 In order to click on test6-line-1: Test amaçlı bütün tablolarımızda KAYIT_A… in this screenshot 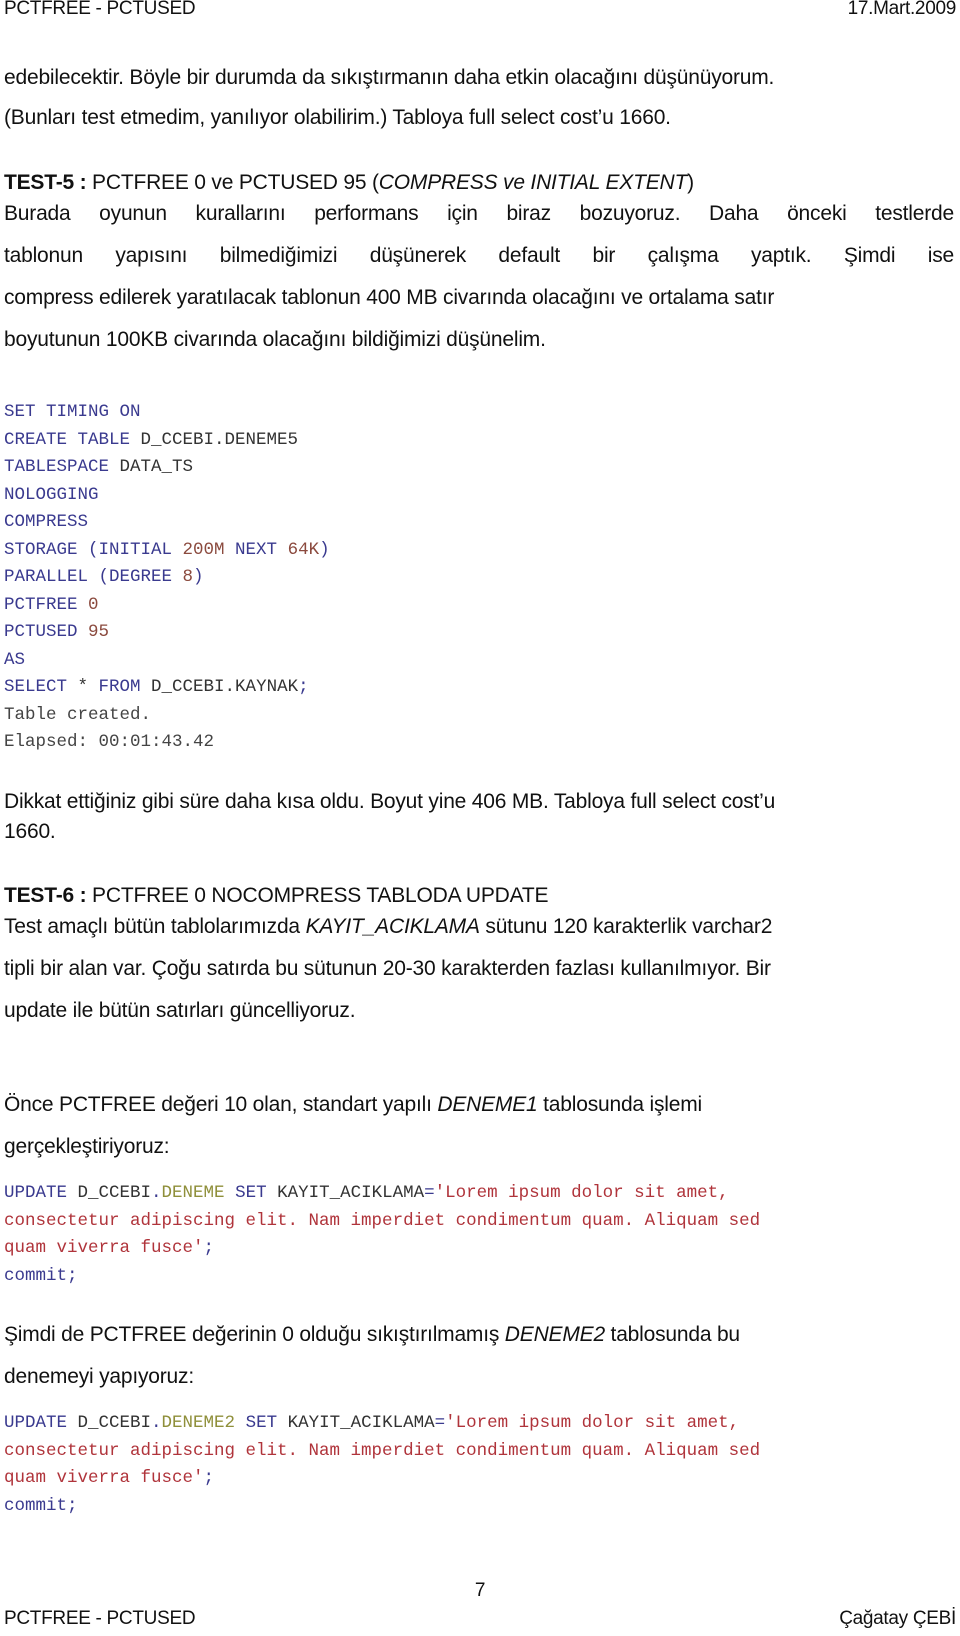, I will do `click(388, 927)`.